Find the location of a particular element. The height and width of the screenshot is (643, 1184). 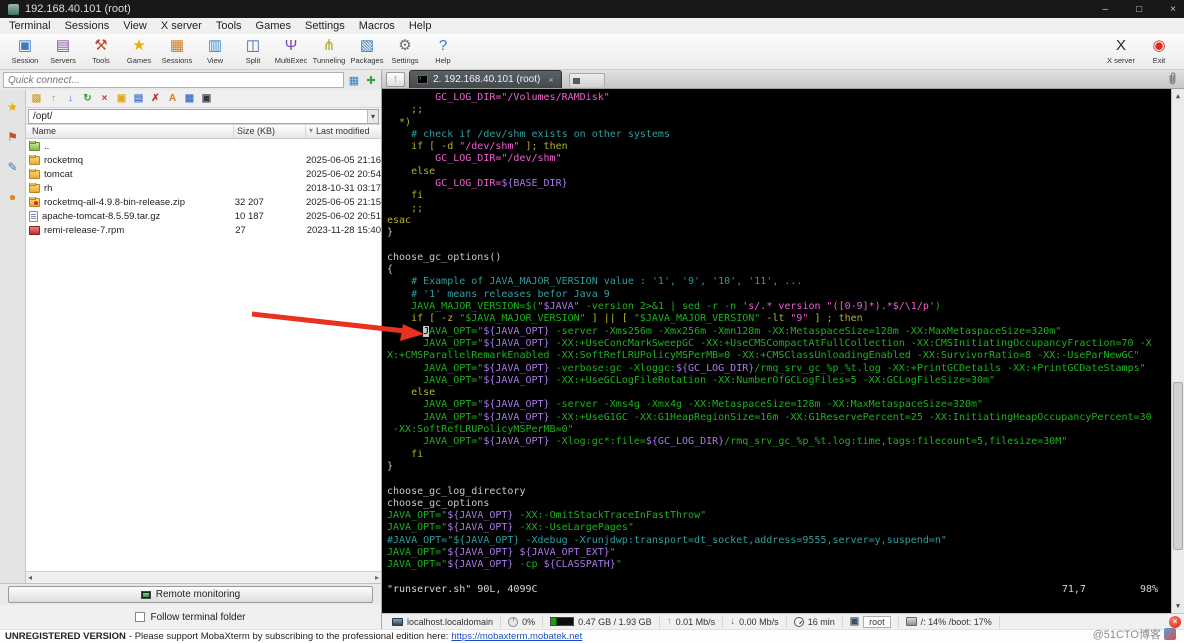

menu-item-games: Games is located at coordinates (273, 26).